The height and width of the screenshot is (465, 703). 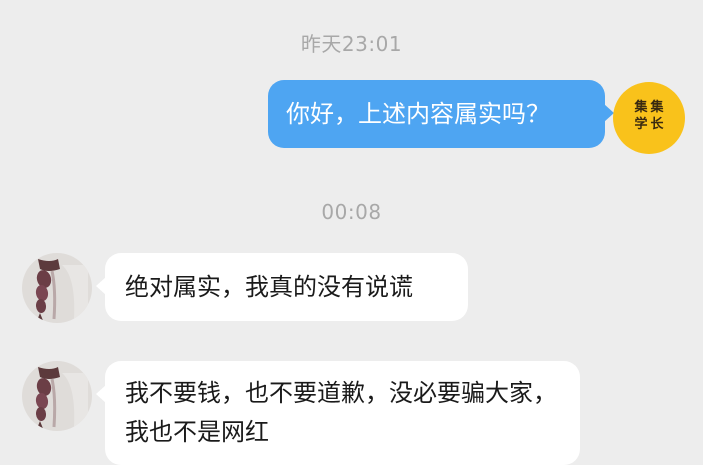 I want to click on outgoing-message-text: 你好，上述内容属实吗？, so click(x=418, y=114).